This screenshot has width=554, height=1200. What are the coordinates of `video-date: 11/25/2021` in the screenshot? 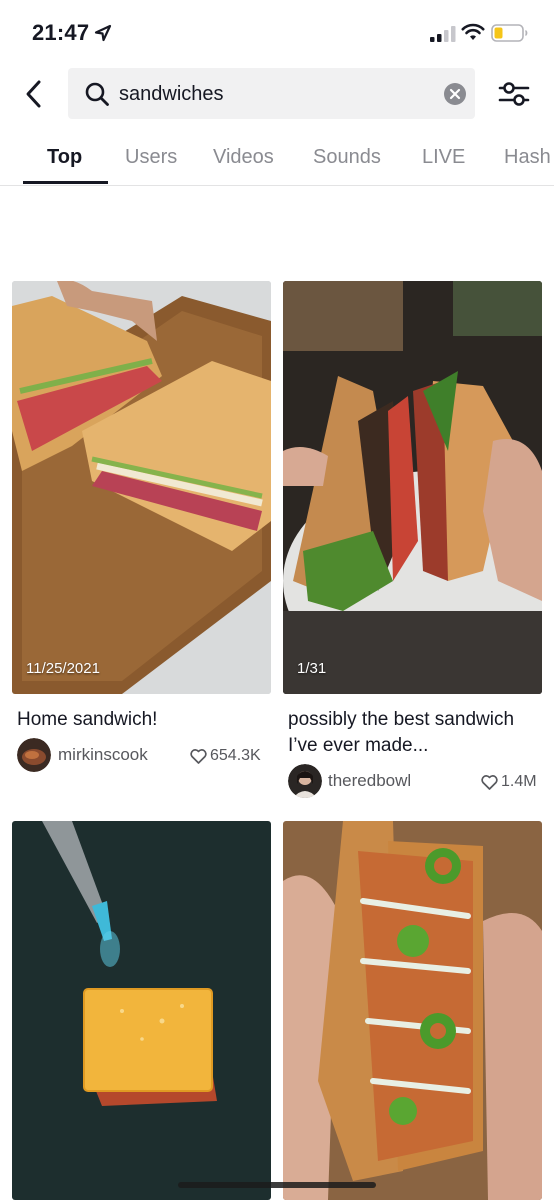 It's located at (63, 668).